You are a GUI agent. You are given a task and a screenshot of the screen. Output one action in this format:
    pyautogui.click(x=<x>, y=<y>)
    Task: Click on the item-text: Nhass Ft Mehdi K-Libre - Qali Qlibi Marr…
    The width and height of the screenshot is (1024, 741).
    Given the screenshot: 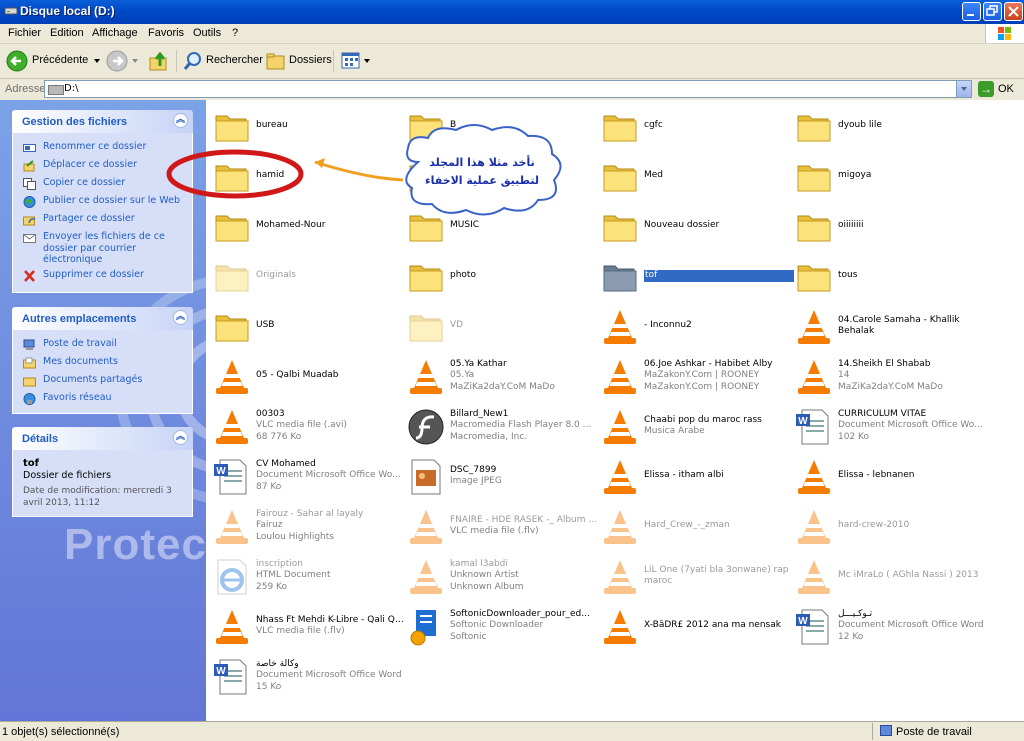 What is the action you would take?
    pyautogui.click(x=331, y=626)
    